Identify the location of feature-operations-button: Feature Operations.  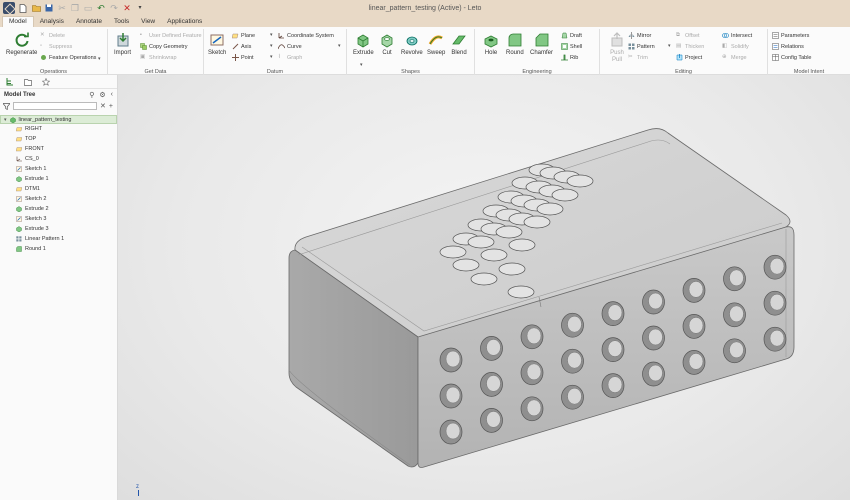
(68, 57).